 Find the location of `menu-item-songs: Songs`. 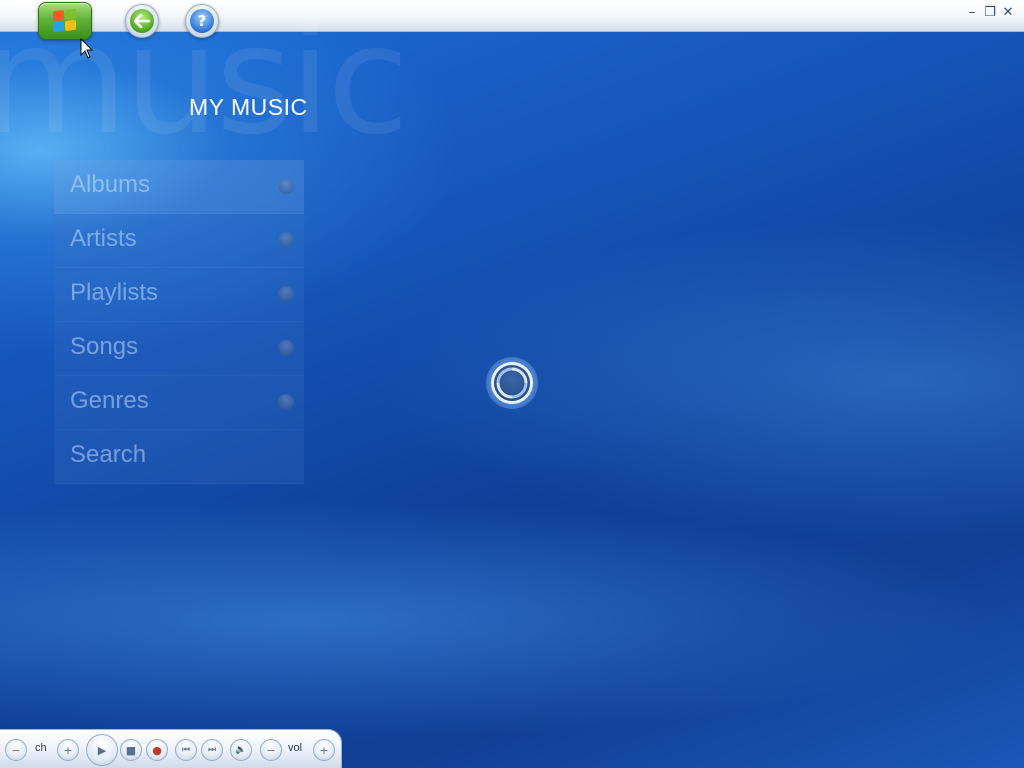

menu-item-songs: Songs is located at coordinates (179, 349).